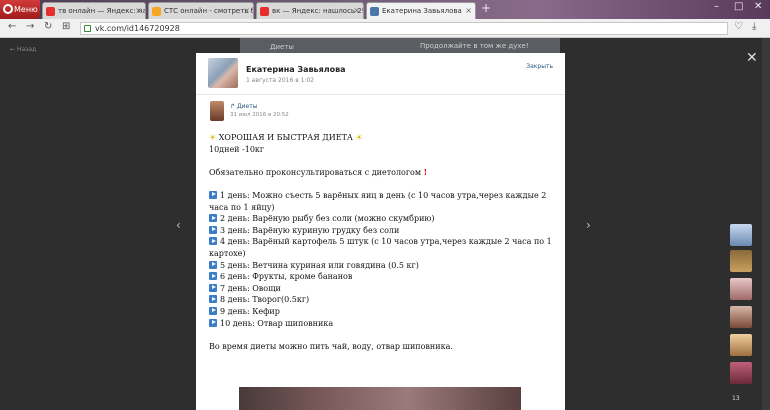 The height and width of the screenshot is (410, 770). Describe the element at coordinates (310, 230) in the screenshot. I see `diet-day-3: 3 день: Варёную куриную грудку без соли` at that location.